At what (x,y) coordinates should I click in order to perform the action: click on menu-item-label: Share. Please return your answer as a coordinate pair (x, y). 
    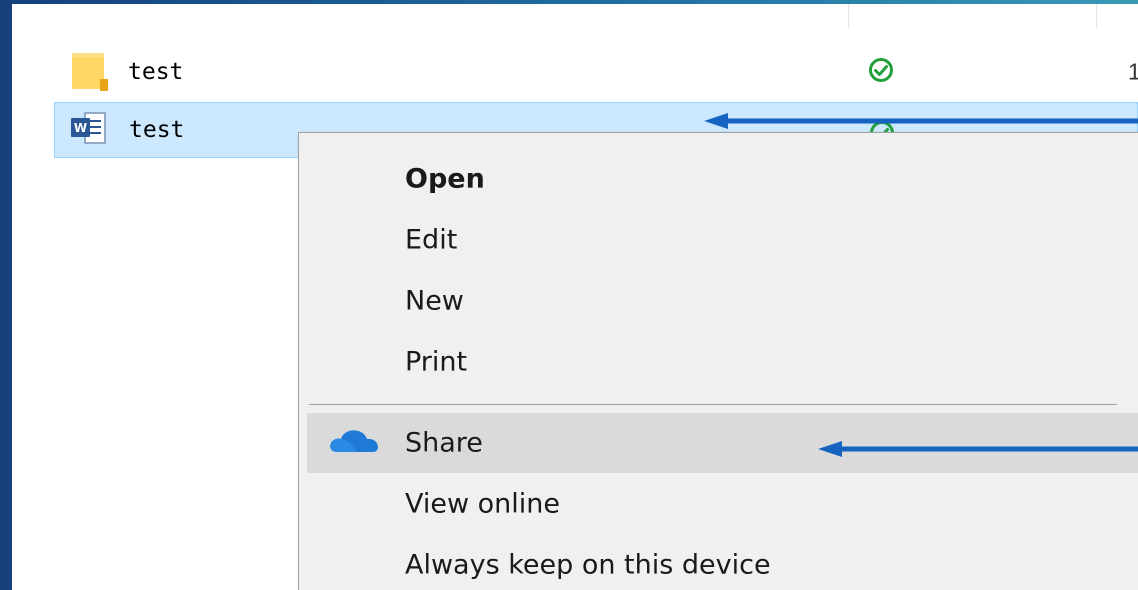
    Looking at the image, I should click on (444, 443).